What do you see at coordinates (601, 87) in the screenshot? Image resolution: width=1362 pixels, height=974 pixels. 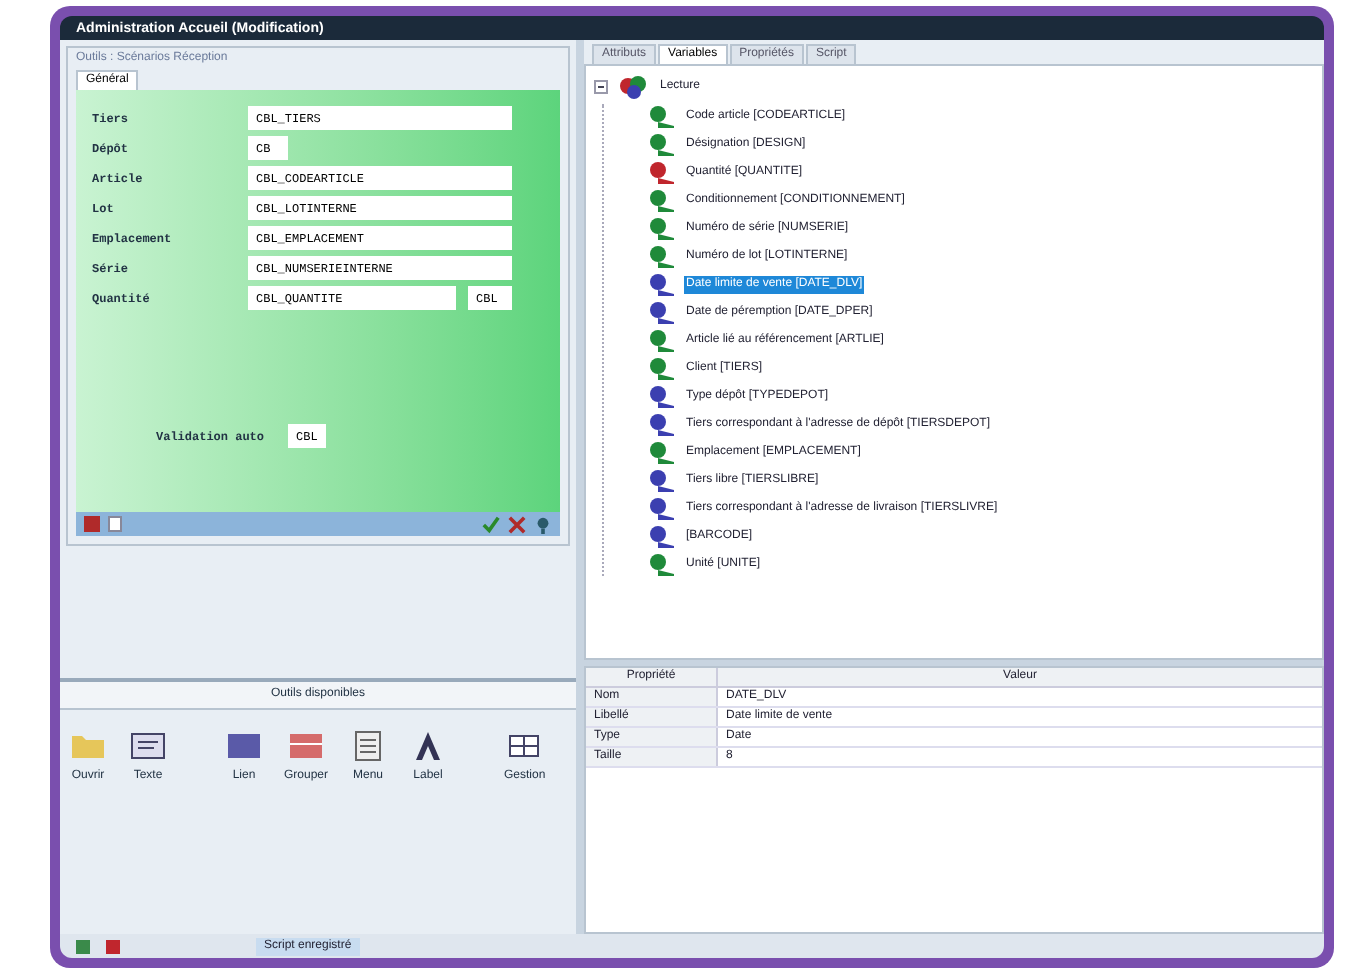 I see `collapse-icon` at bounding box center [601, 87].